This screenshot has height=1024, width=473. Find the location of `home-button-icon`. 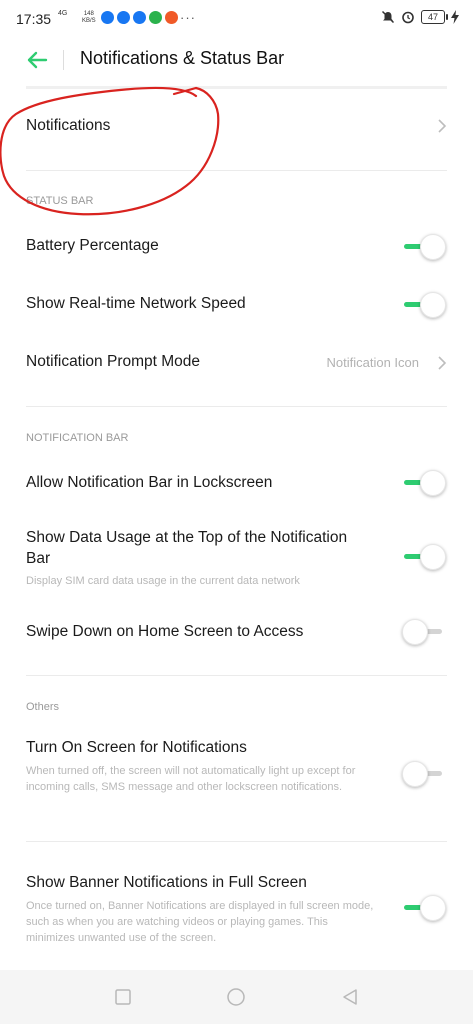

home-button-icon is located at coordinates (236, 997).